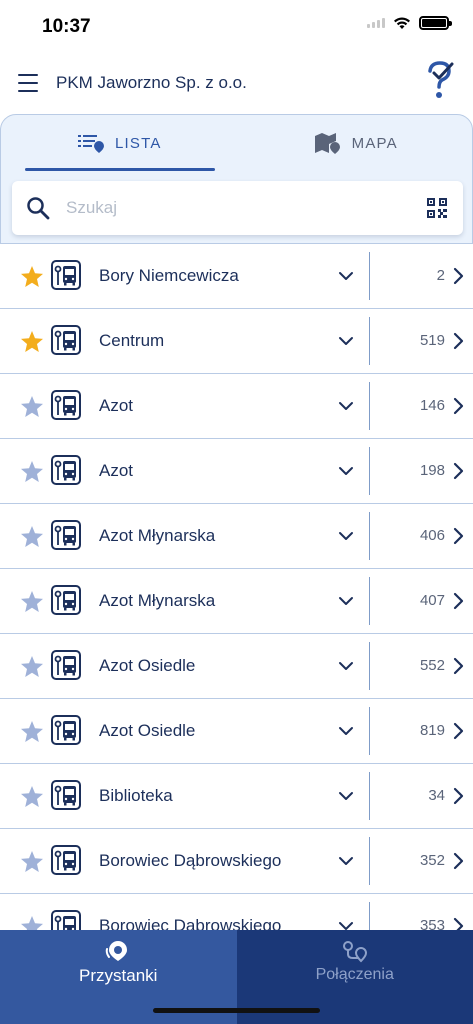  Describe the element at coordinates (327, 143) in the screenshot. I see `map-pin-icon` at that location.